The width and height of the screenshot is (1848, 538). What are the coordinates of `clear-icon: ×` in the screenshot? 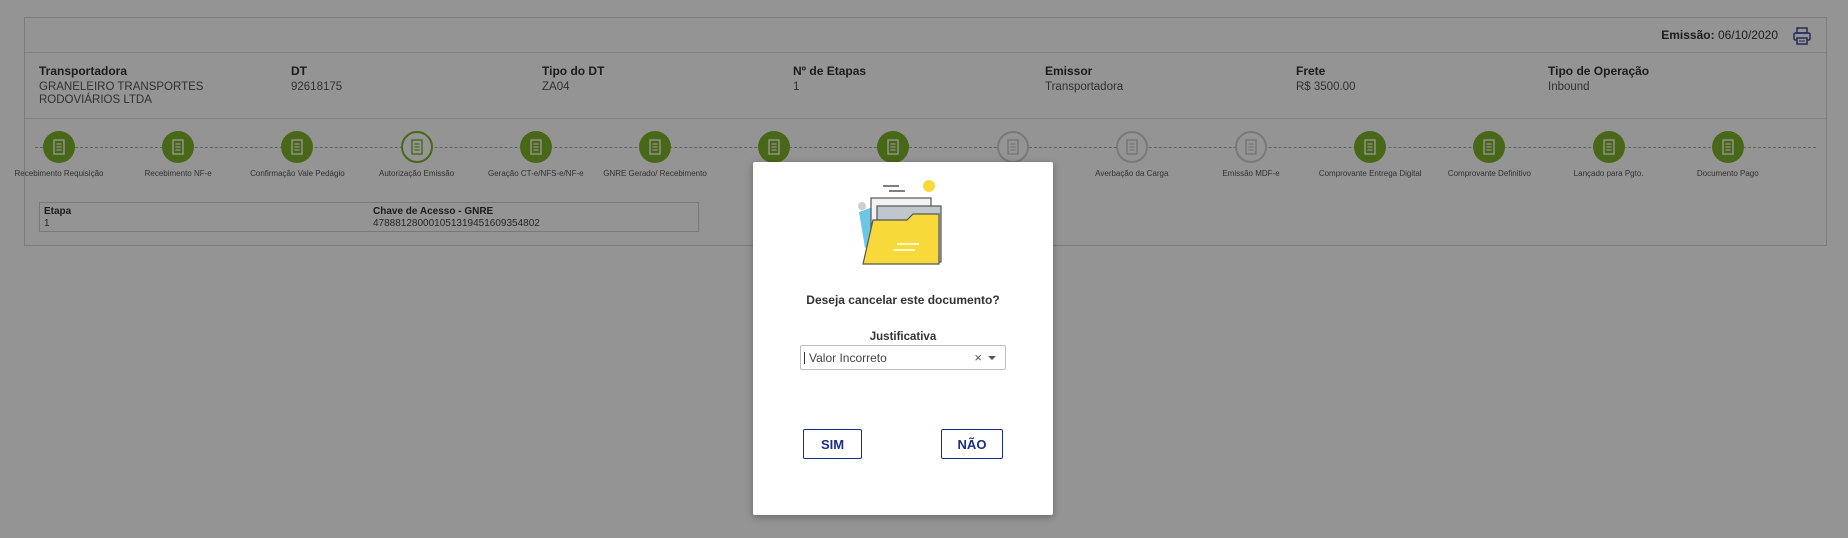 It's located at (978, 357).